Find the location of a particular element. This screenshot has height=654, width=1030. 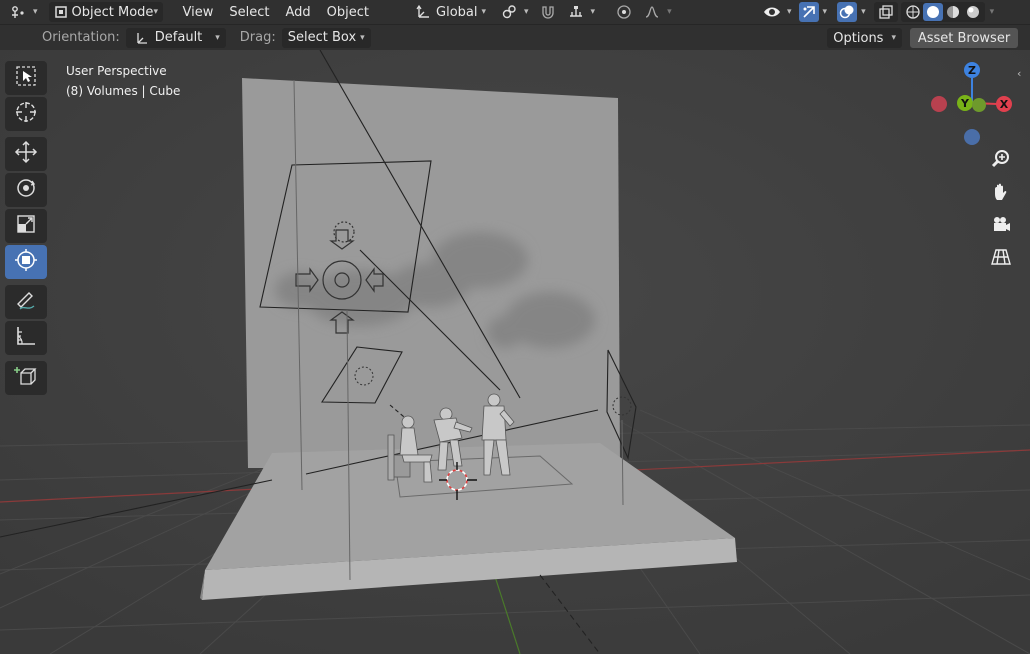

add-cube-icon is located at coordinates (26, 378).